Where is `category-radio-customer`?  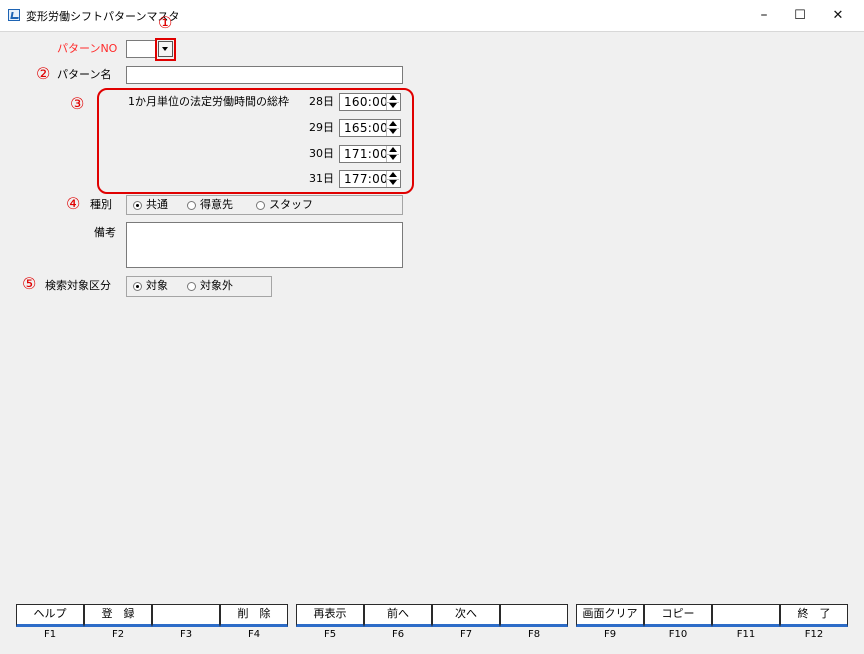 category-radio-customer is located at coordinates (191, 205).